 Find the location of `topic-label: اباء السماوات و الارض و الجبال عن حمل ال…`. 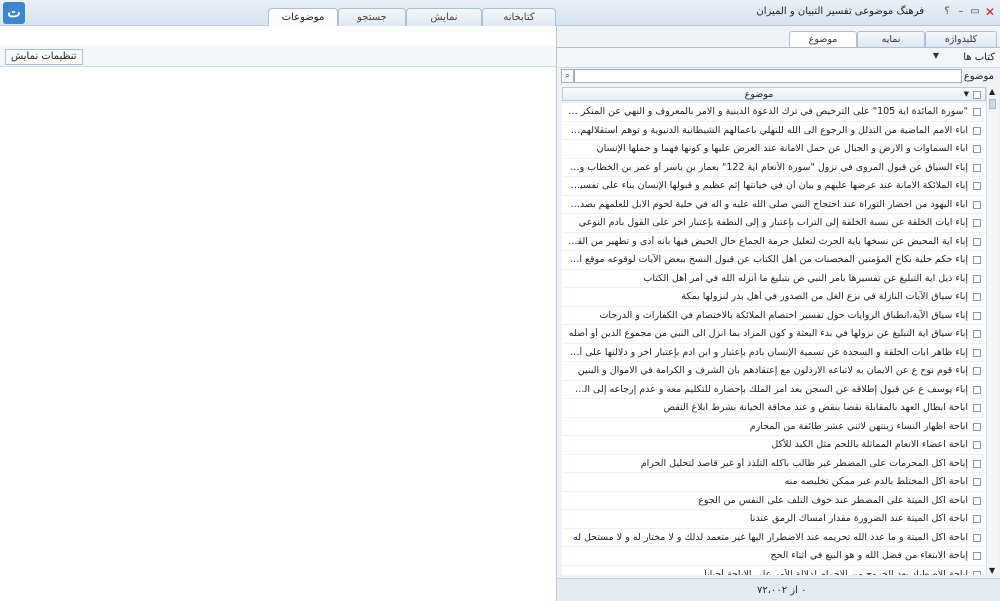

topic-label: اباء السماوات و الارض و الجبال عن حمل ال… is located at coordinates (782, 148).